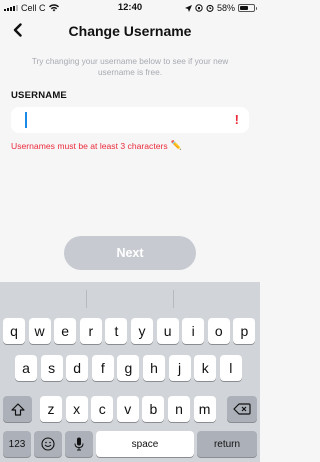  I want to click on key-a: a, so click(26, 368).